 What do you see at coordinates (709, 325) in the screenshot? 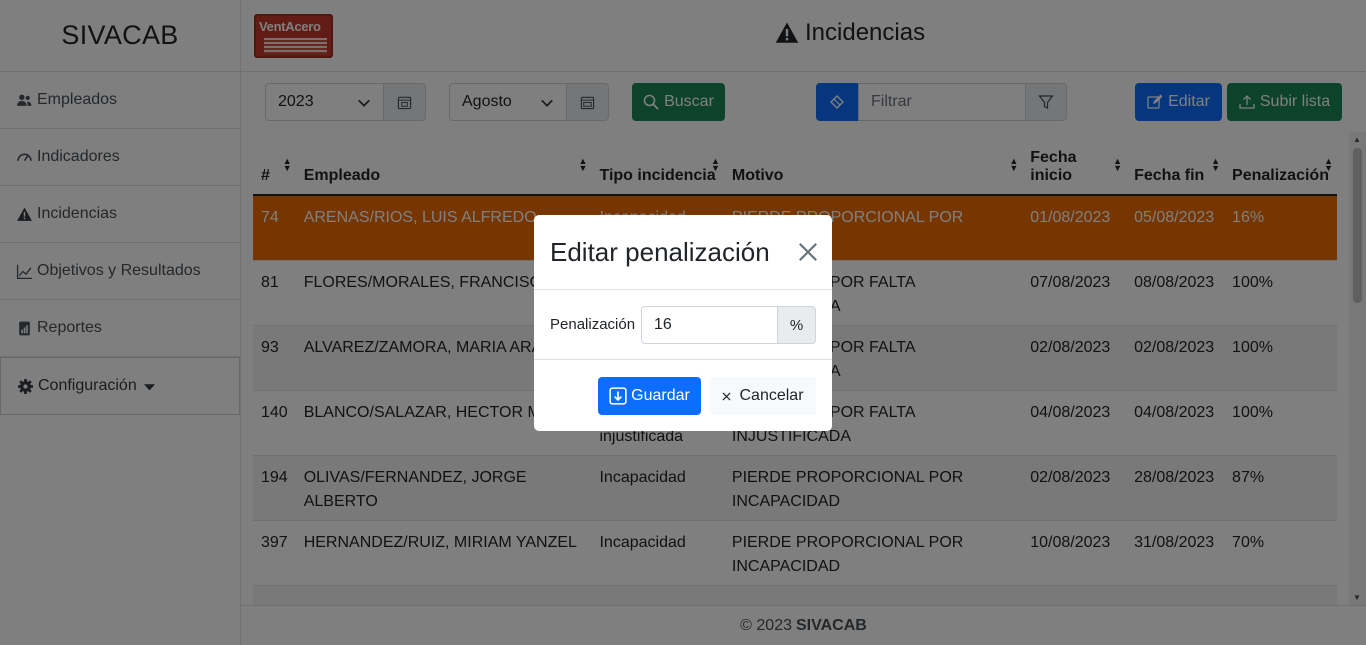
I see `penalty-input: 16` at bounding box center [709, 325].